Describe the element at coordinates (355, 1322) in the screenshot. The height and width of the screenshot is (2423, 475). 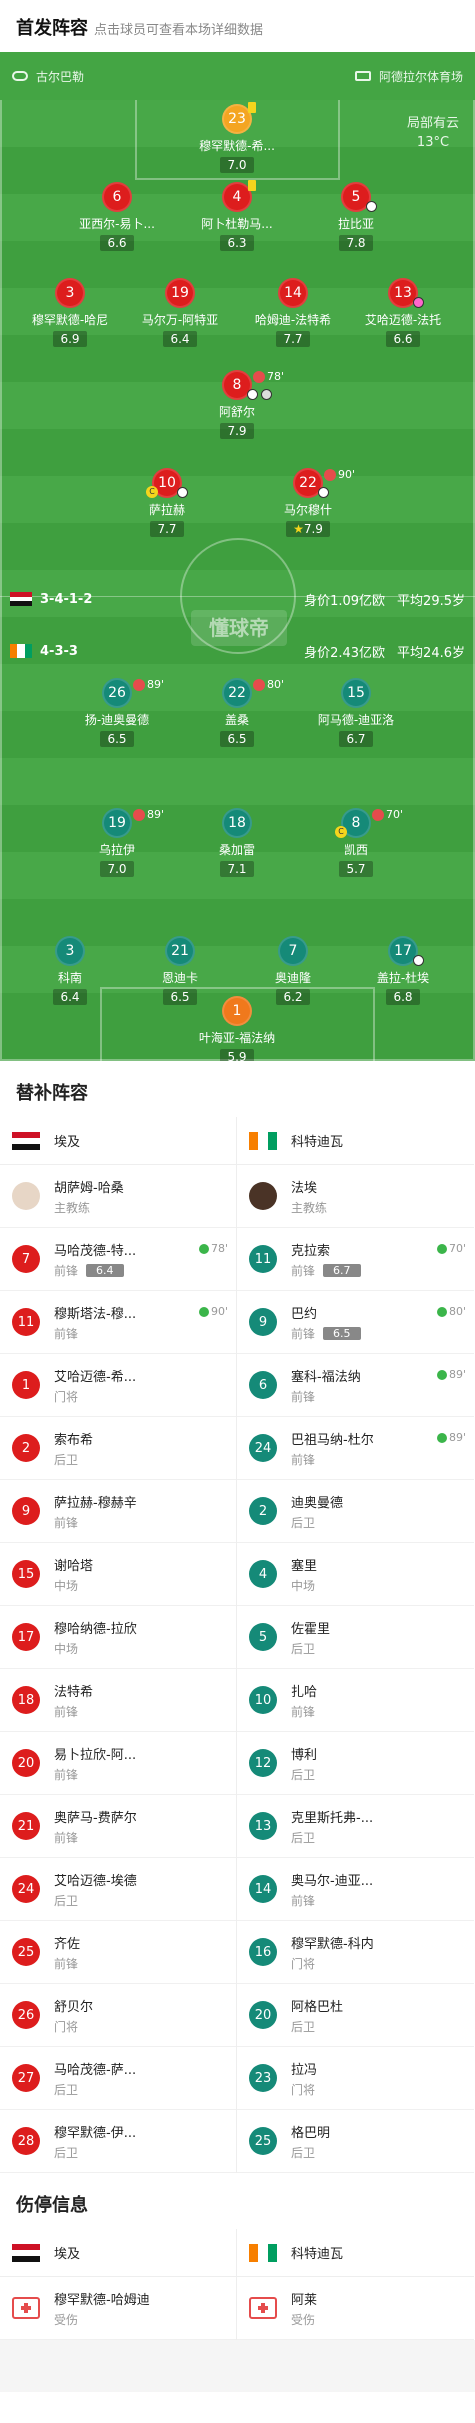
I see `sub-player-row: 9 巴约 前锋 6.5 80'` at that location.